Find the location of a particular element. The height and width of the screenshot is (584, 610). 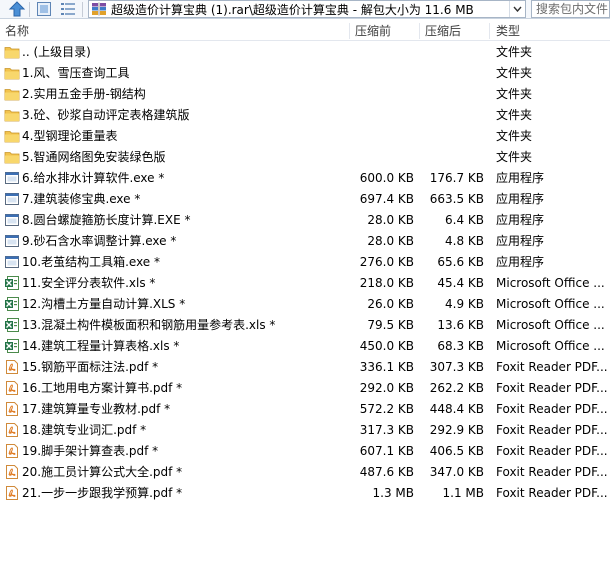

toolbar-divider is located at coordinates (29, 9).